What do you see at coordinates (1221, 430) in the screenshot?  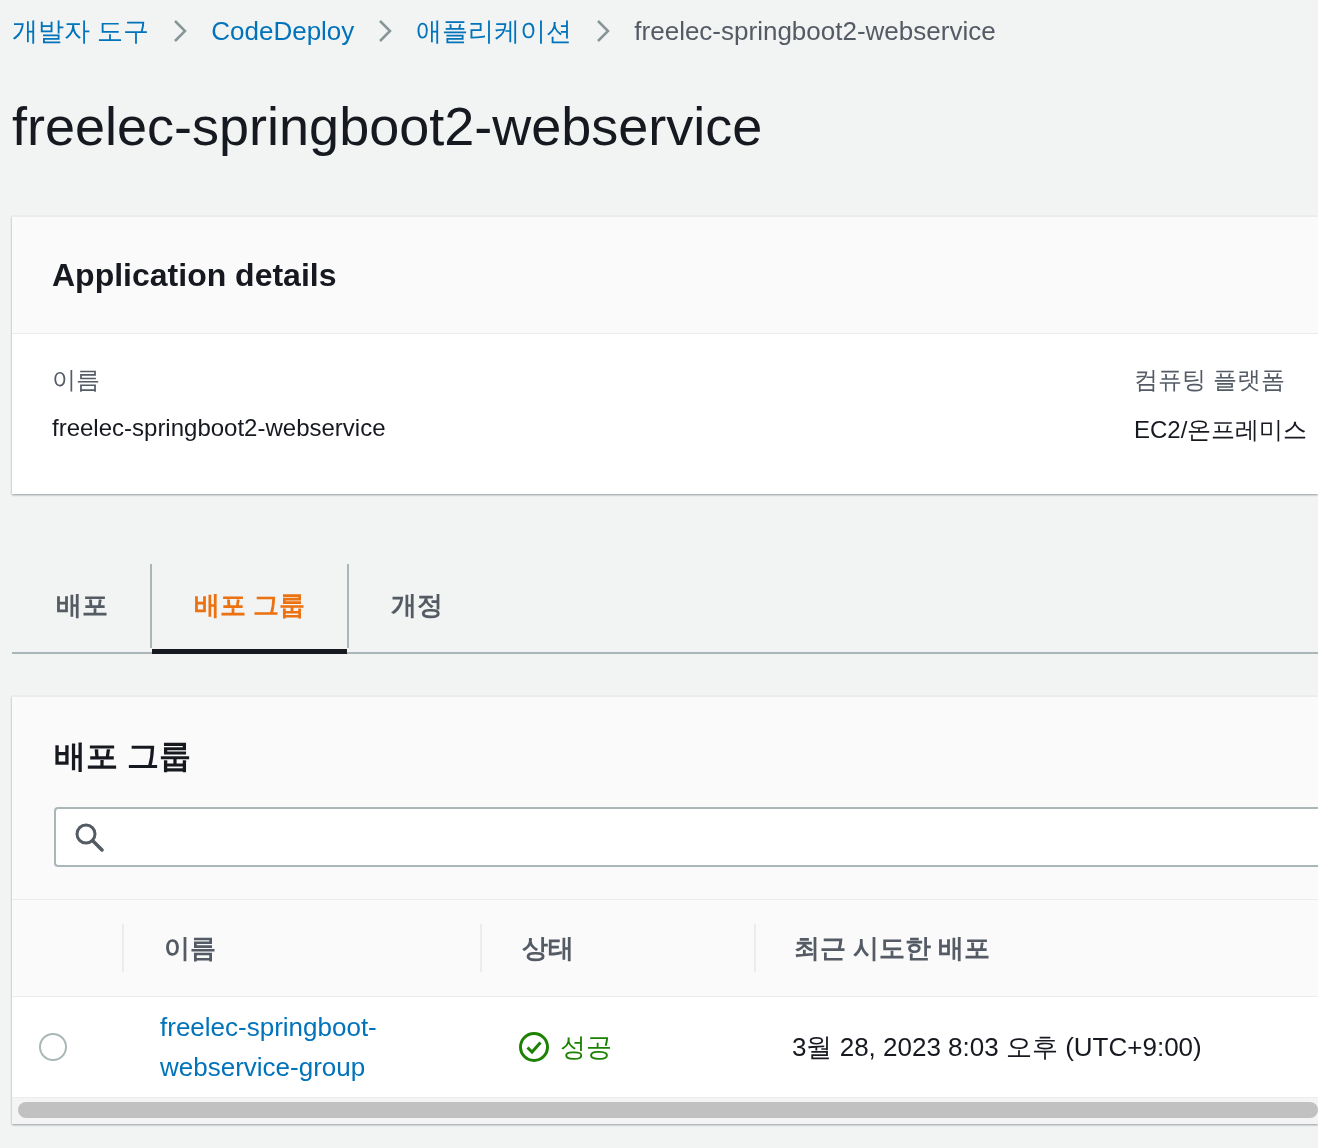 I see `field-value: EC2/온프레미스` at bounding box center [1221, 430].